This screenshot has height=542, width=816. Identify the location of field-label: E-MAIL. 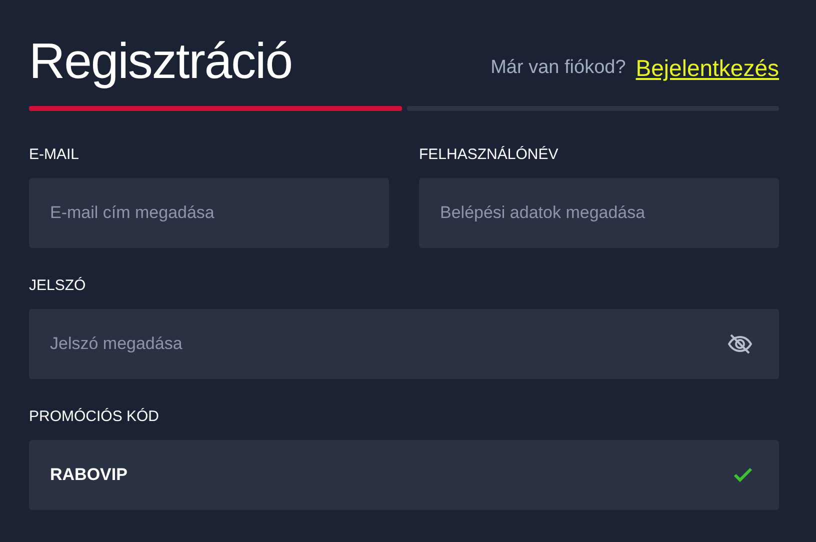
(54, 155).